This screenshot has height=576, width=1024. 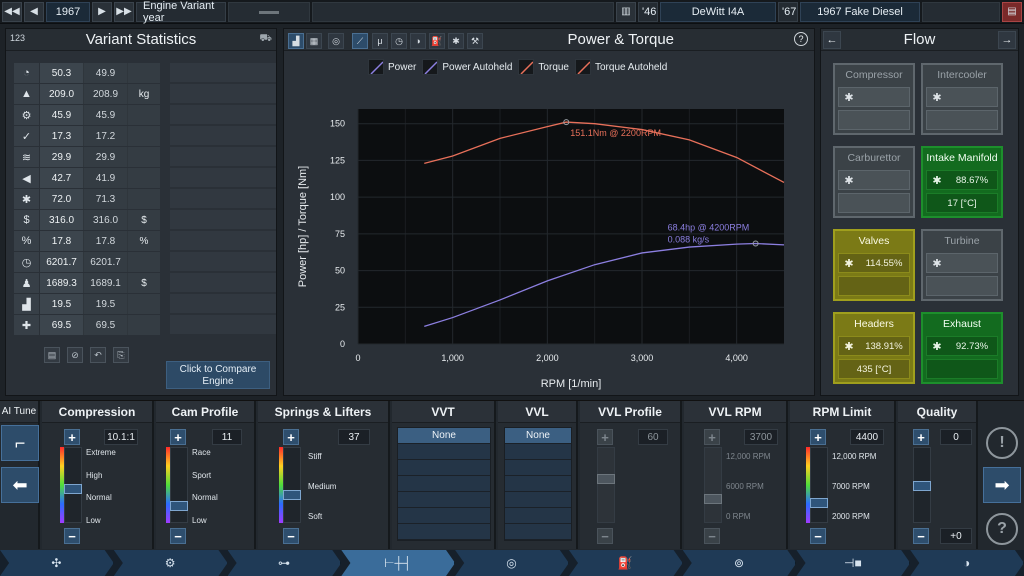 I want to click on cam-slider-thumb, so click(x=179, y=505).